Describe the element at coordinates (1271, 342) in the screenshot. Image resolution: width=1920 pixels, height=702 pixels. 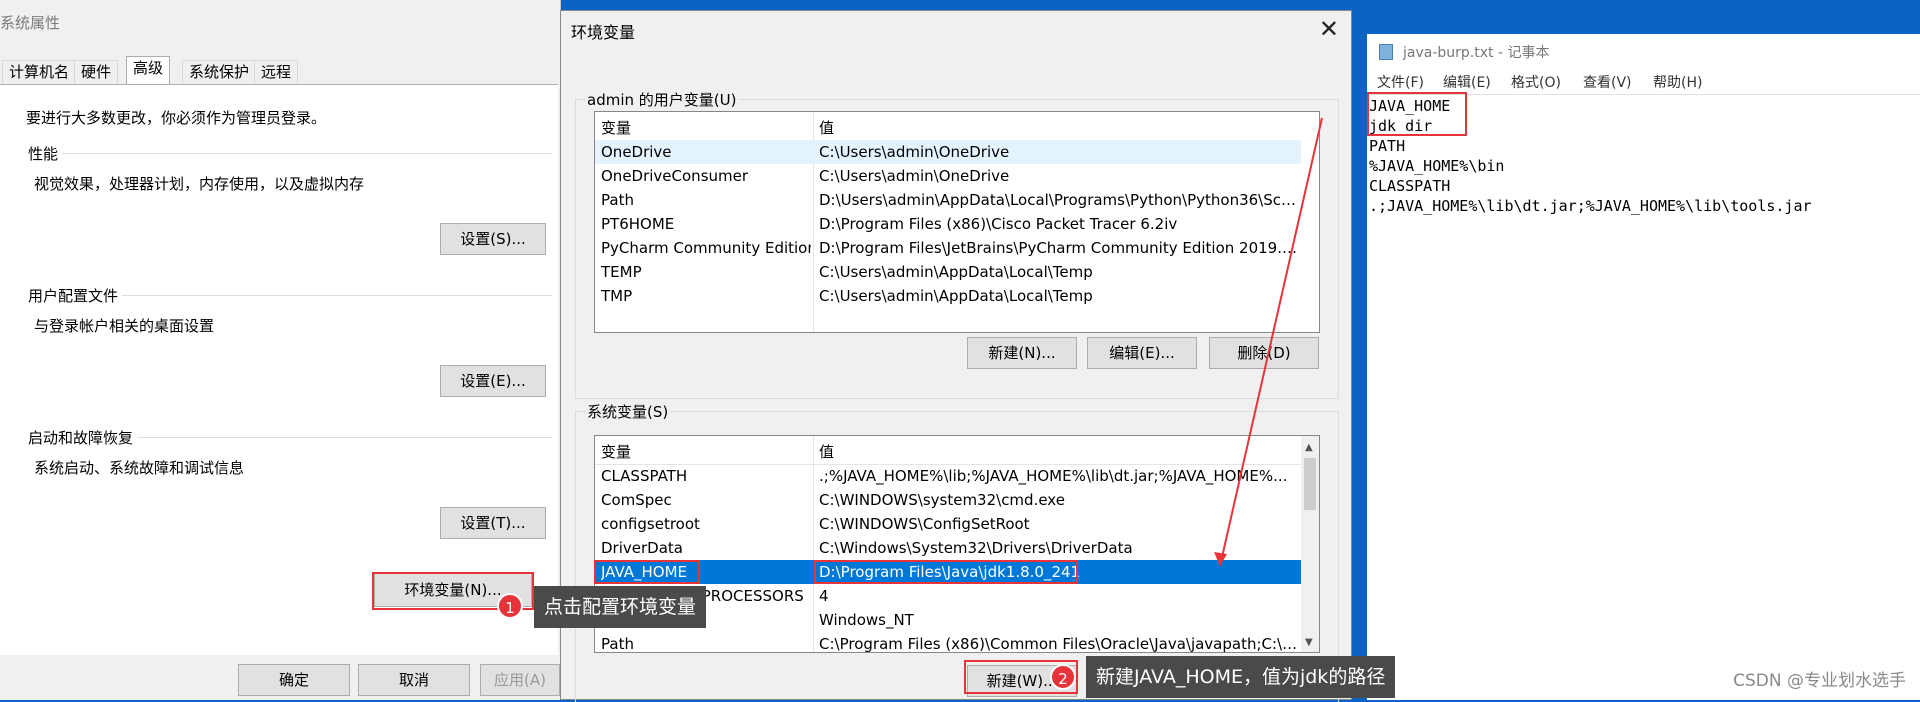
I see `arrow-line` at that location.